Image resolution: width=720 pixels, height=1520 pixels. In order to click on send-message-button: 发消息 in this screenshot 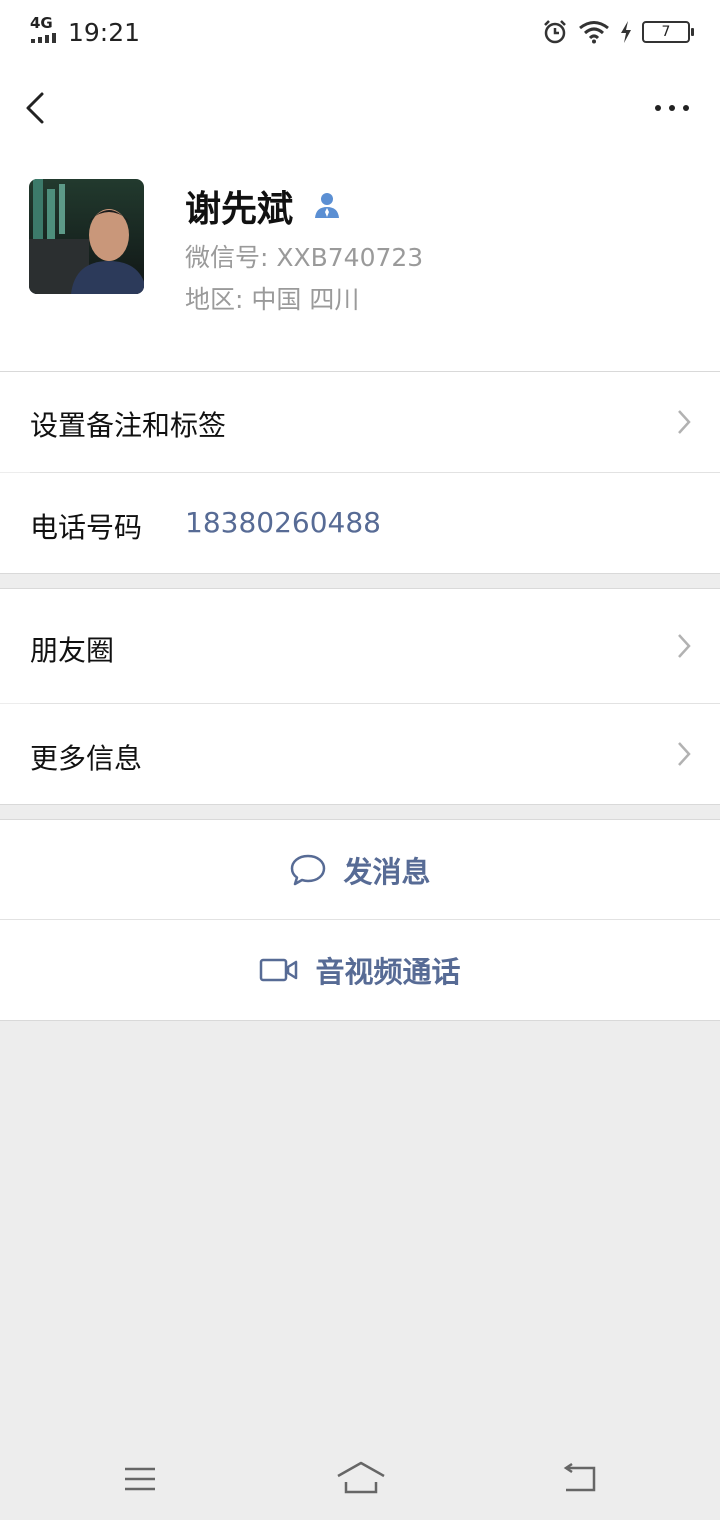, I will do `click(360, 870)`.